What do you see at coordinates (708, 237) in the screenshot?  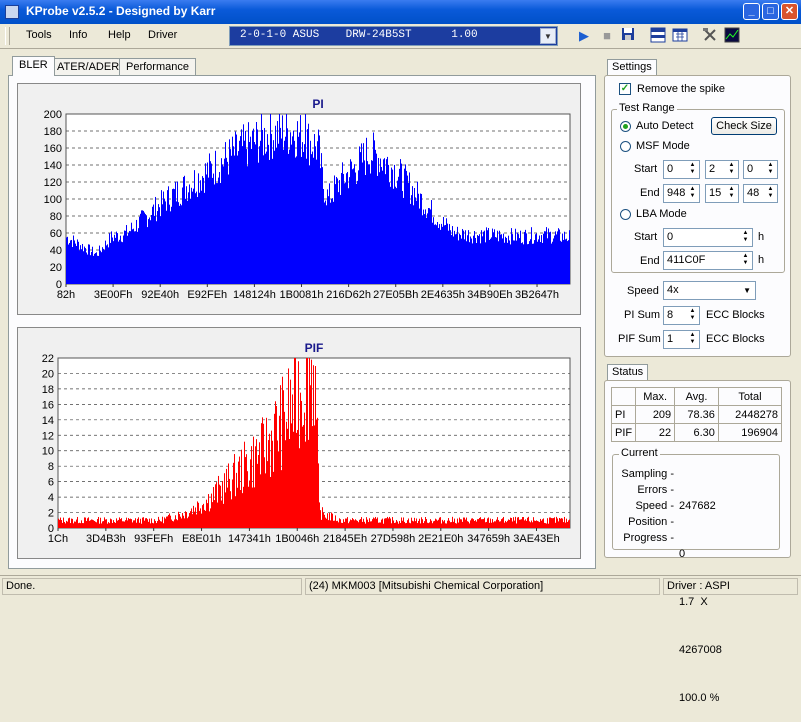 I see `lba-start-input: 0 ▲ ▼` at bounding box center [708, 237].